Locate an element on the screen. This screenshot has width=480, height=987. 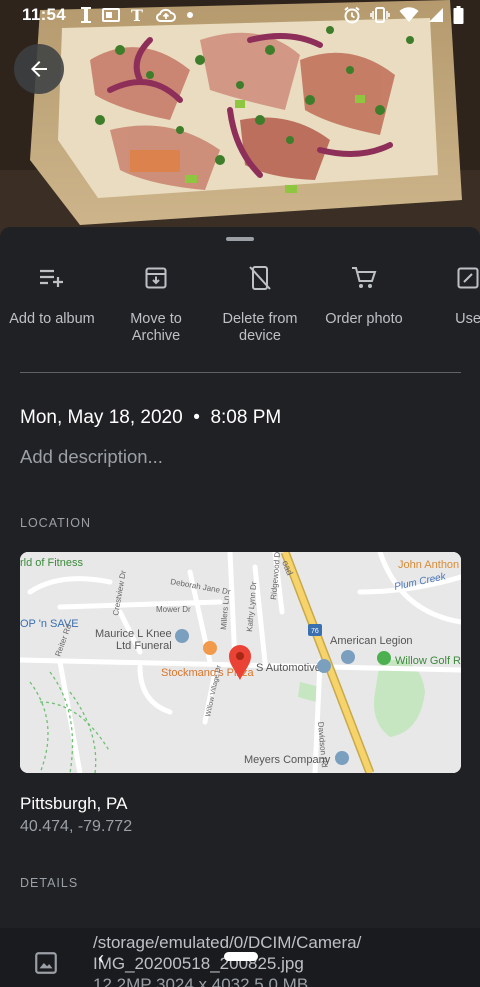
order-photo-label: Order photo is located at coordinates (364, 319).